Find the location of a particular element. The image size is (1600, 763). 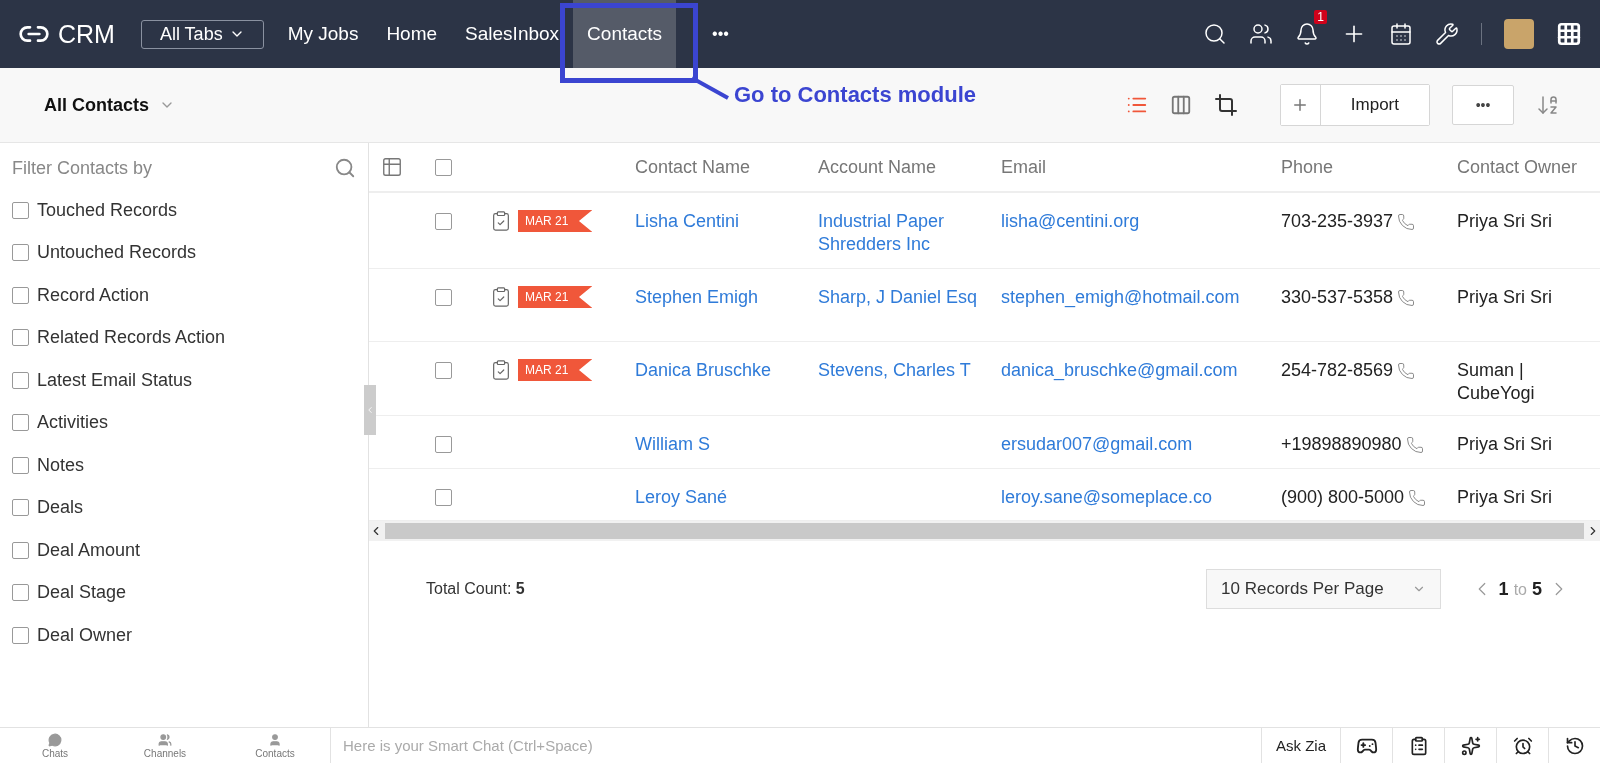

account-name-link: Industrial Paper Shredders Inc is located at coordinates (909, 233).